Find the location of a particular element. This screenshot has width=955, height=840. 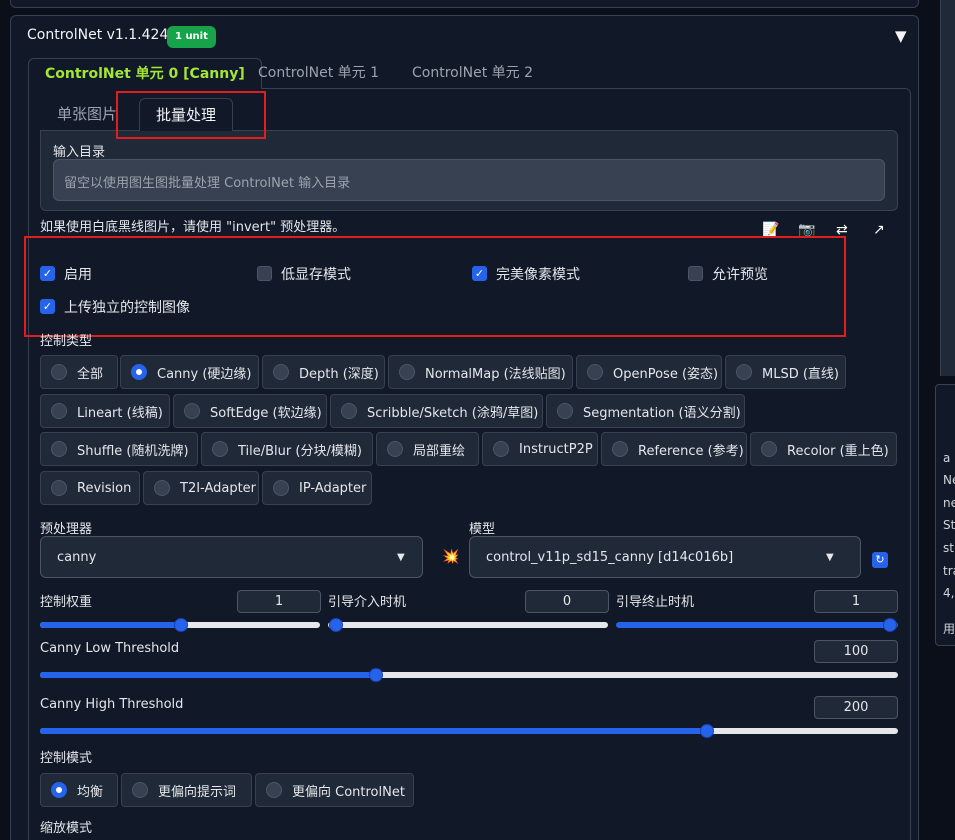

option-label: Lineart (线稿) is located at coordinates (120, 413).